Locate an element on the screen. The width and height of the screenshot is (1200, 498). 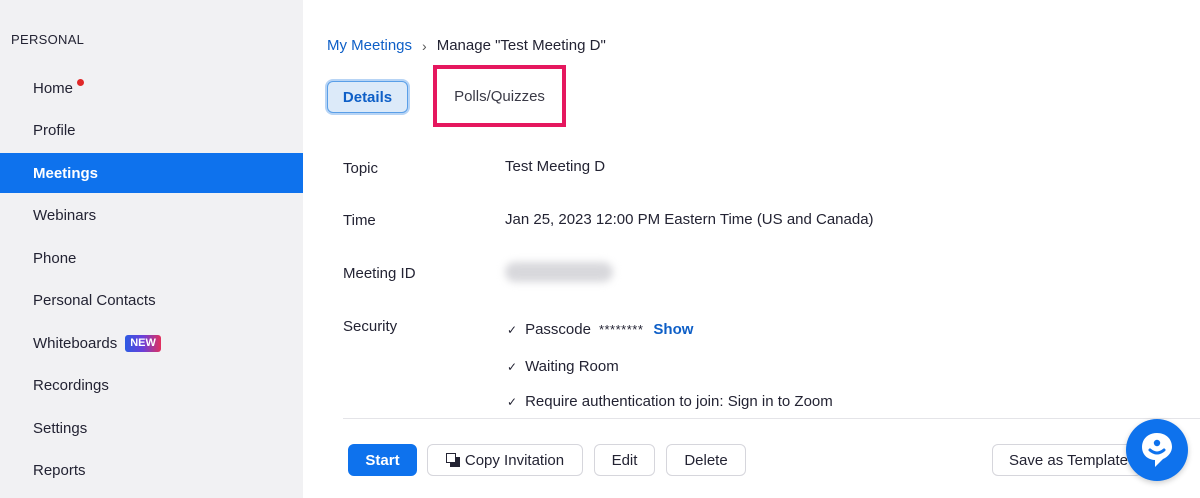
sidebar-item-recordings: Recordings is located at coordinates (151, 385).